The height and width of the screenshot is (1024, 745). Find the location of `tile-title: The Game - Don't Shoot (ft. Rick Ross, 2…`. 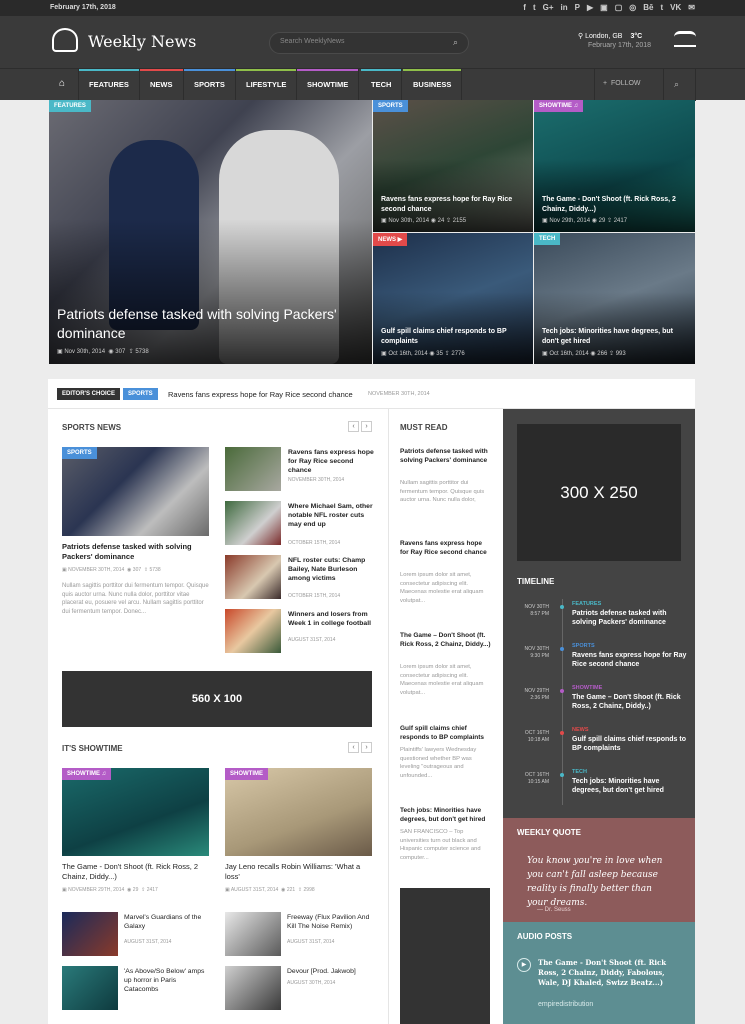

tile-title: The Game - Don't Shoot (ft. Rick Ross, 2… is located at coordinates (614, 205).